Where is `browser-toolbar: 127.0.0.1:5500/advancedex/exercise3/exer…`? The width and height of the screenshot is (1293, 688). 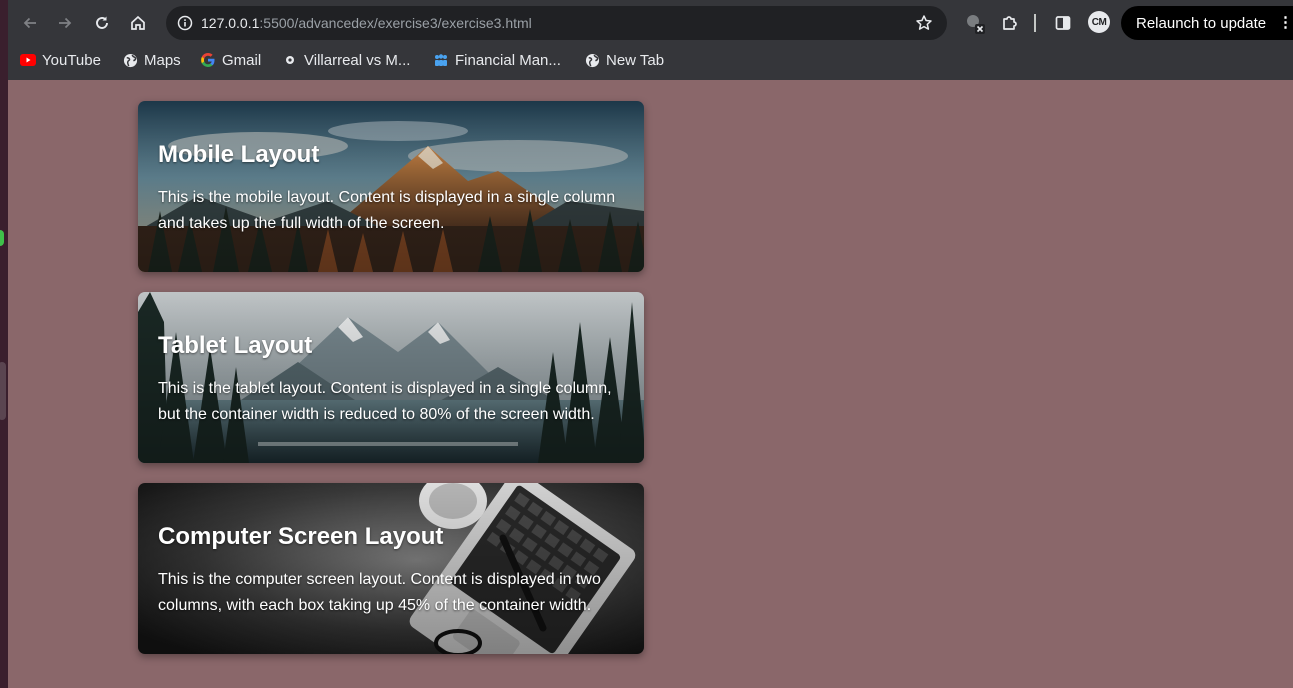 browser-toolbar: 127.0.0.1:5500/advancedex/exercise3/exer… is located at coordinates (650, 23).